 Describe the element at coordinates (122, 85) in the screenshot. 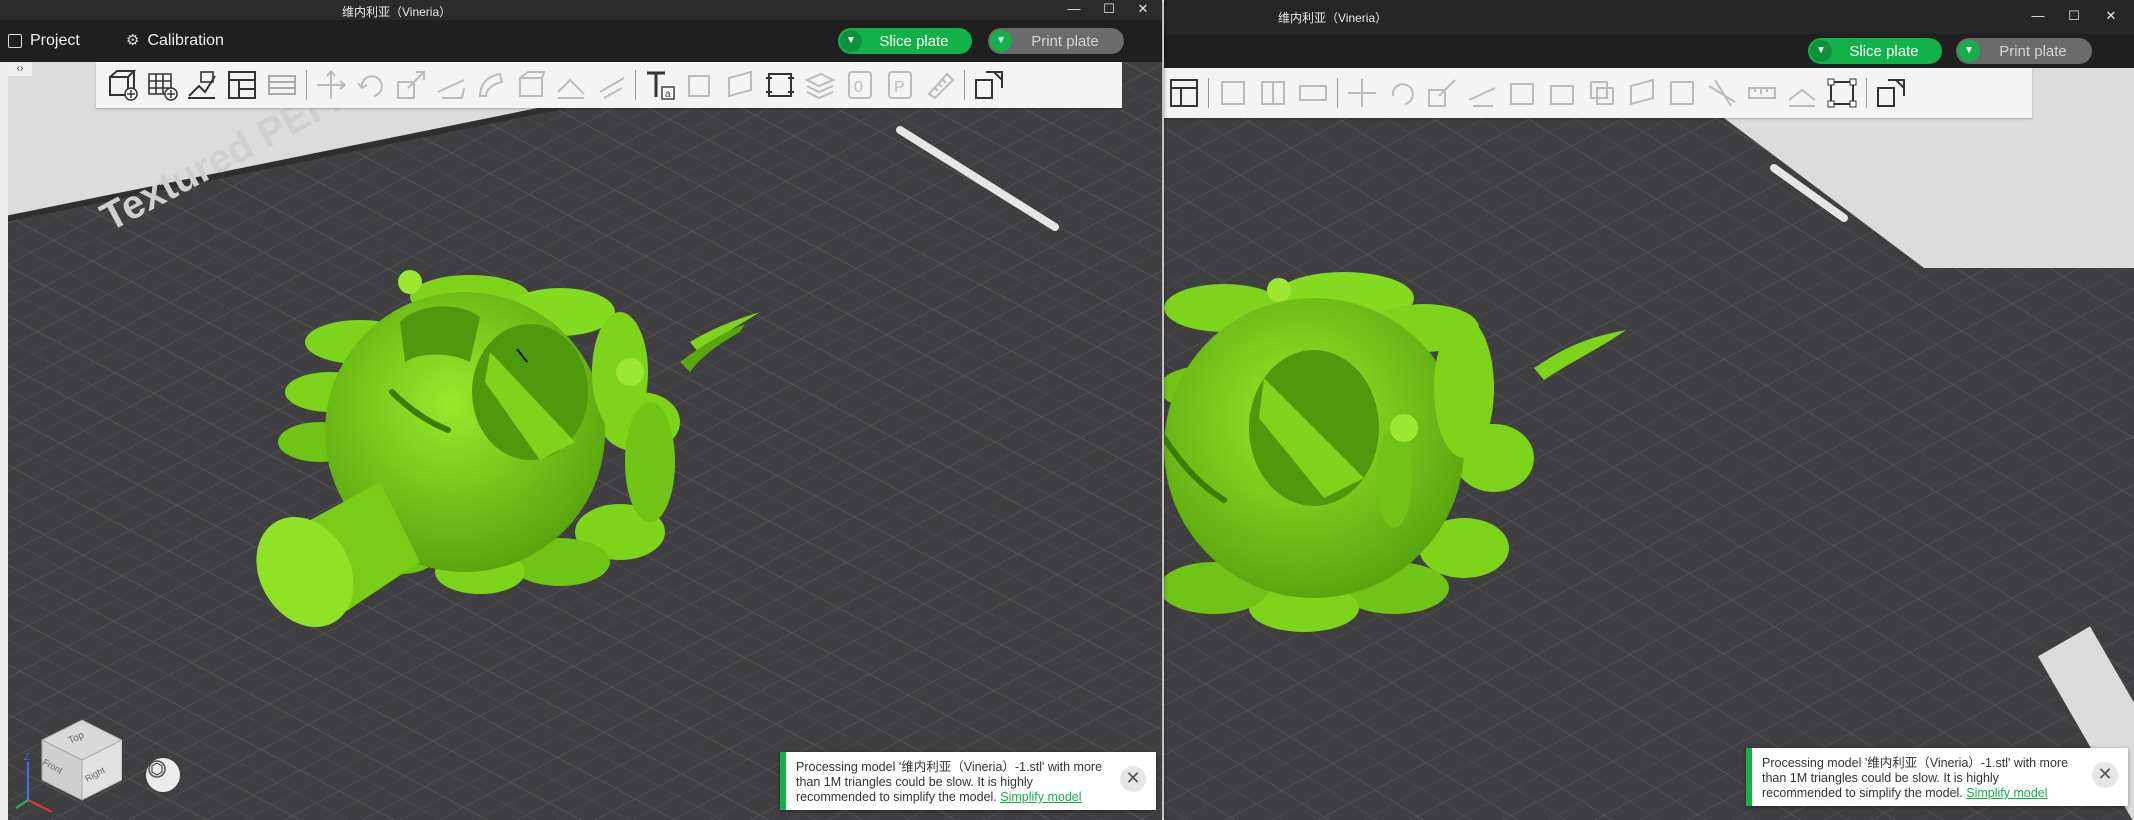

I see `add-cube-icon` at that location.